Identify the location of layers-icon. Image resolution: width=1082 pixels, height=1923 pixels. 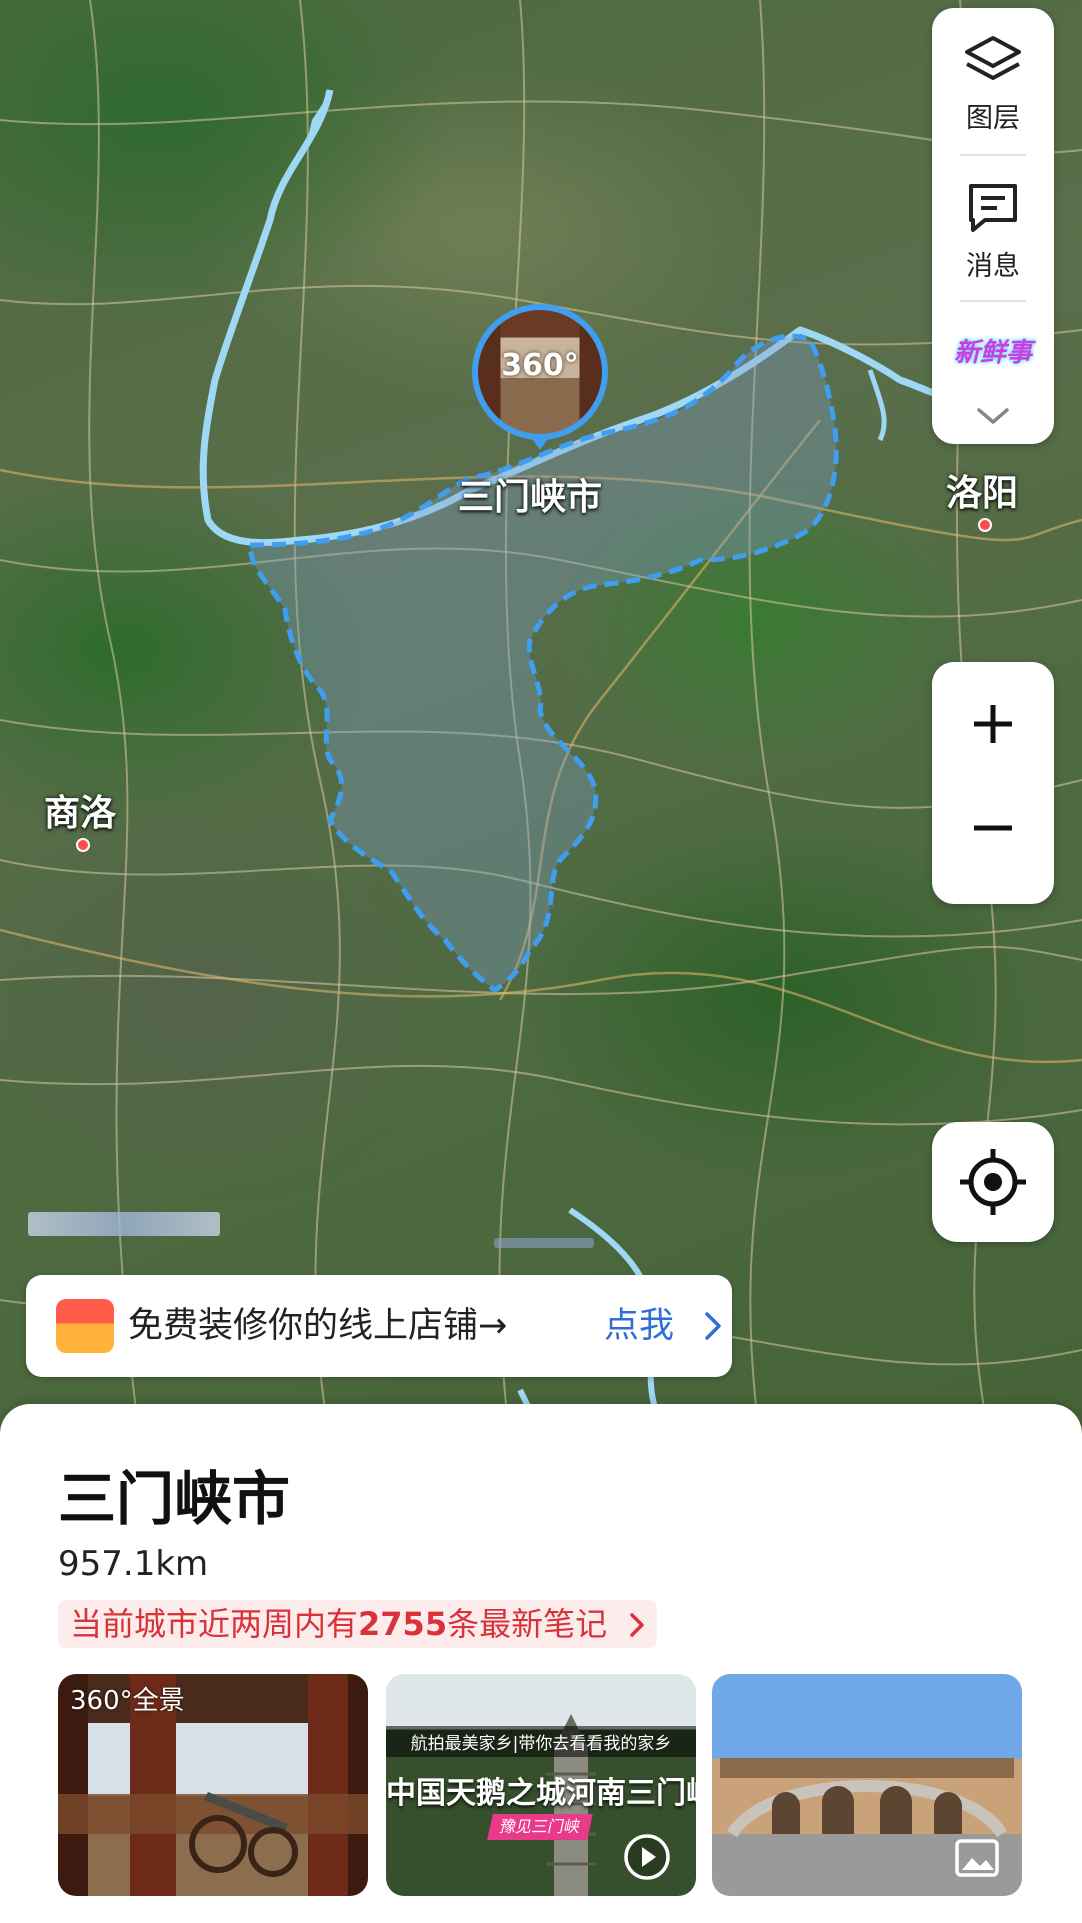
(993, 58).